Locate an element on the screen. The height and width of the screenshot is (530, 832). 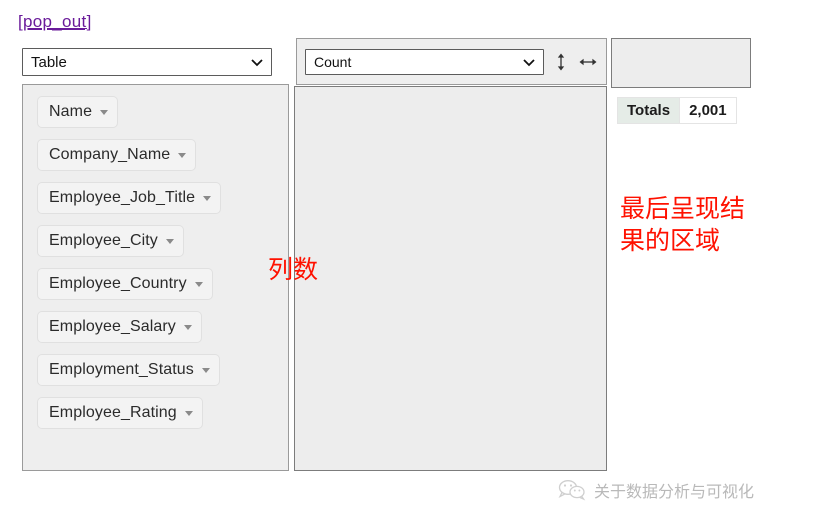
watermark: 关于数据分析与可视化 is located at coordinates (655, 490).